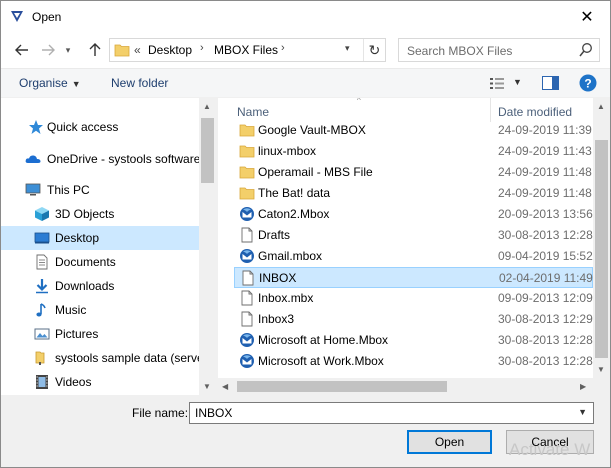 Image resolution: width=611 pixels, height=468 pixels. I want to click on file-row: Inbox3 30-08-2013 12:29, so click(413, 319).